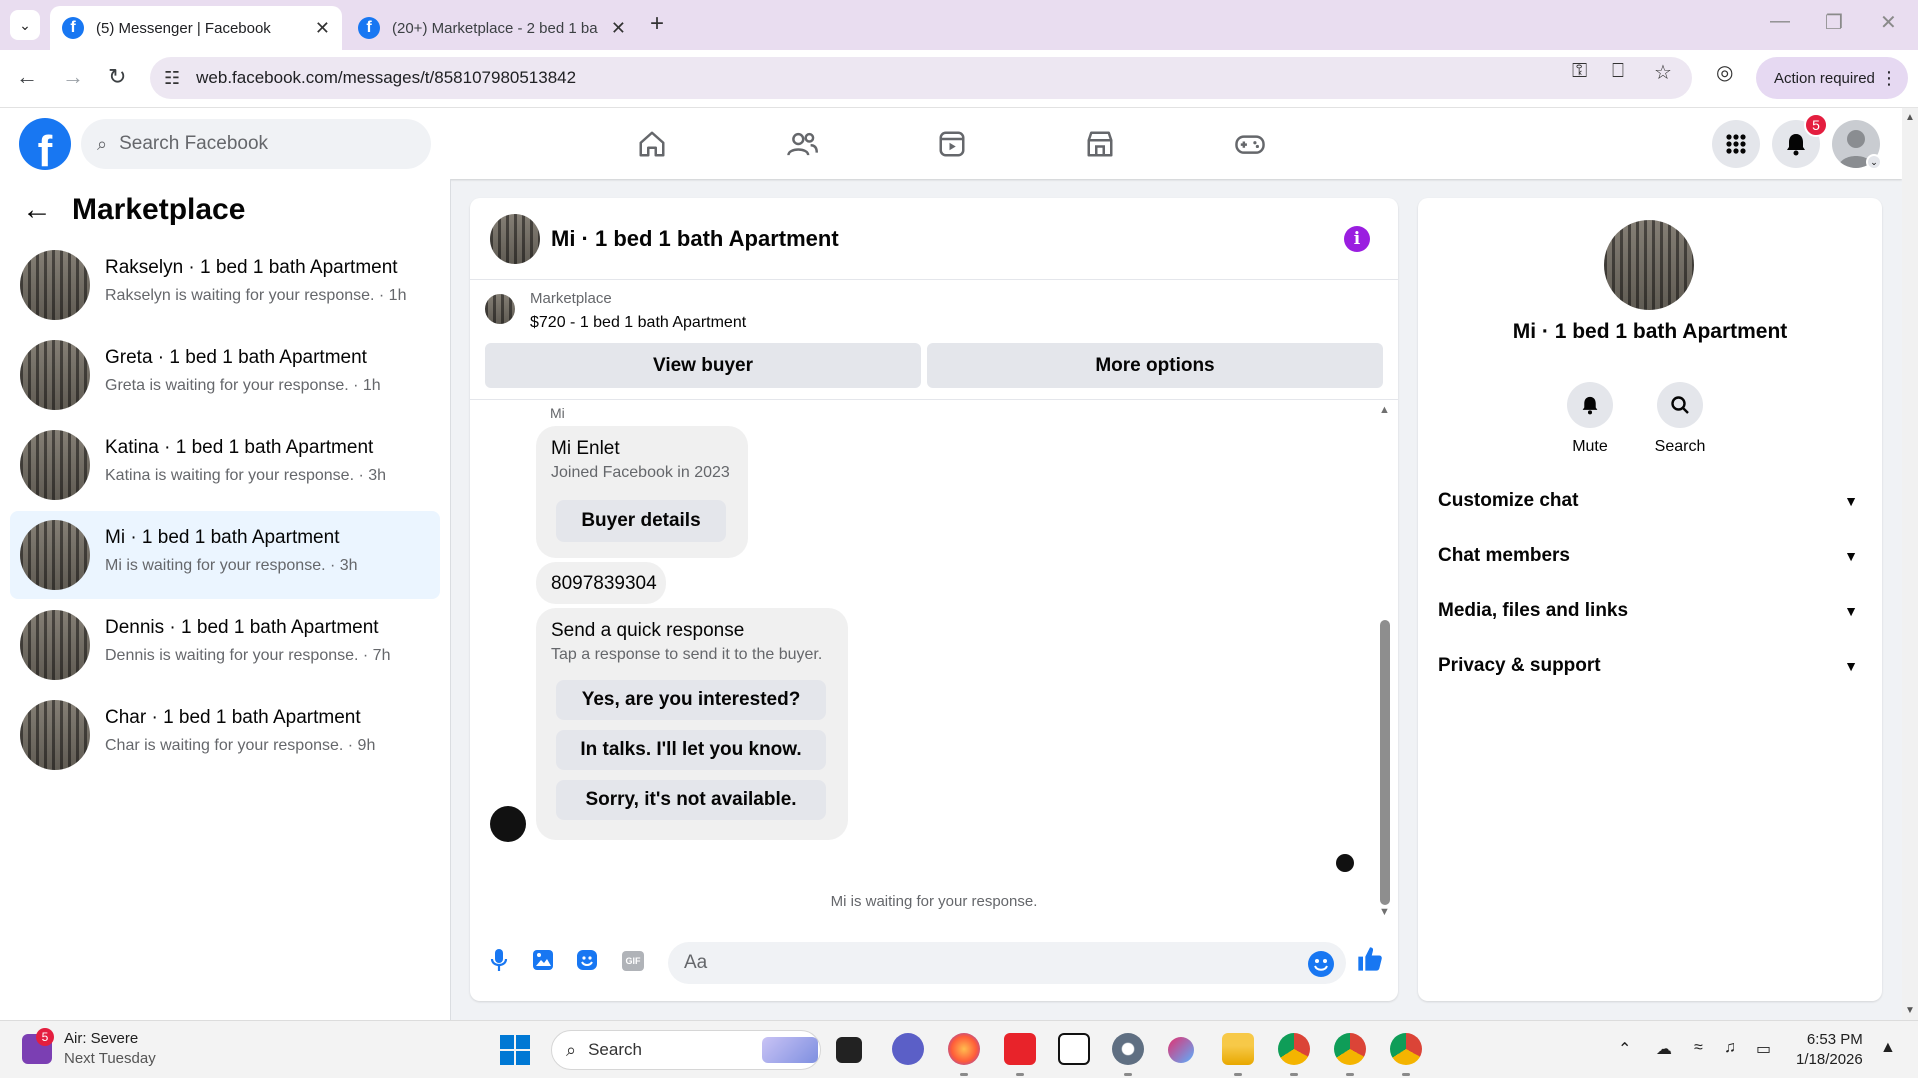  What do you see at coordinates (1698, 1048) in the screenshot?
I see `wifi-icon: ≈` at bounding box center [1698, 1048].